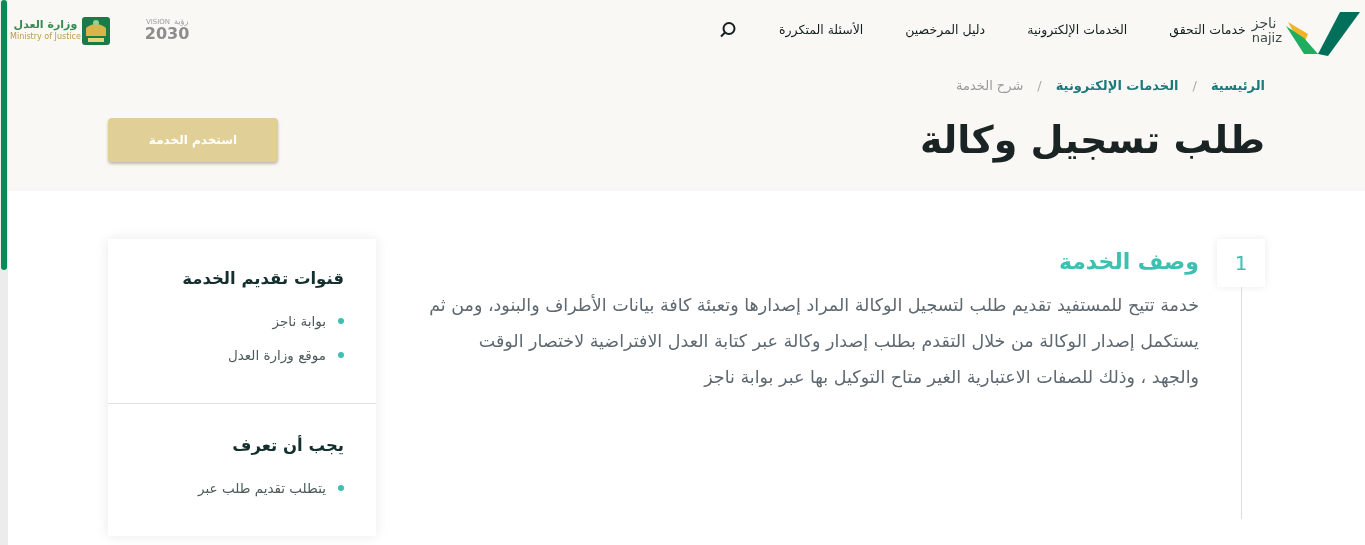 This screenshot has width=1365, height=545. What do you see at coordinates (181, 22) in the screenshot?
I see `logo-text: رؤية` at bounding box center [181, 22].